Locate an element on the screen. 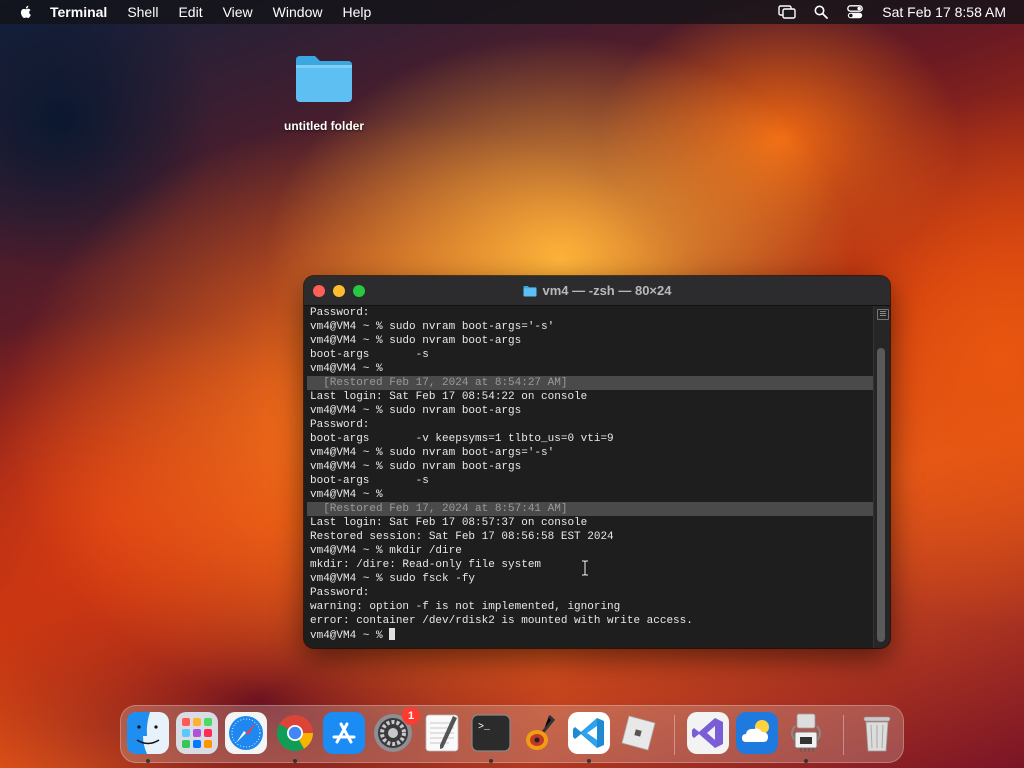  text-cursor is located at coordinates (392, 634).